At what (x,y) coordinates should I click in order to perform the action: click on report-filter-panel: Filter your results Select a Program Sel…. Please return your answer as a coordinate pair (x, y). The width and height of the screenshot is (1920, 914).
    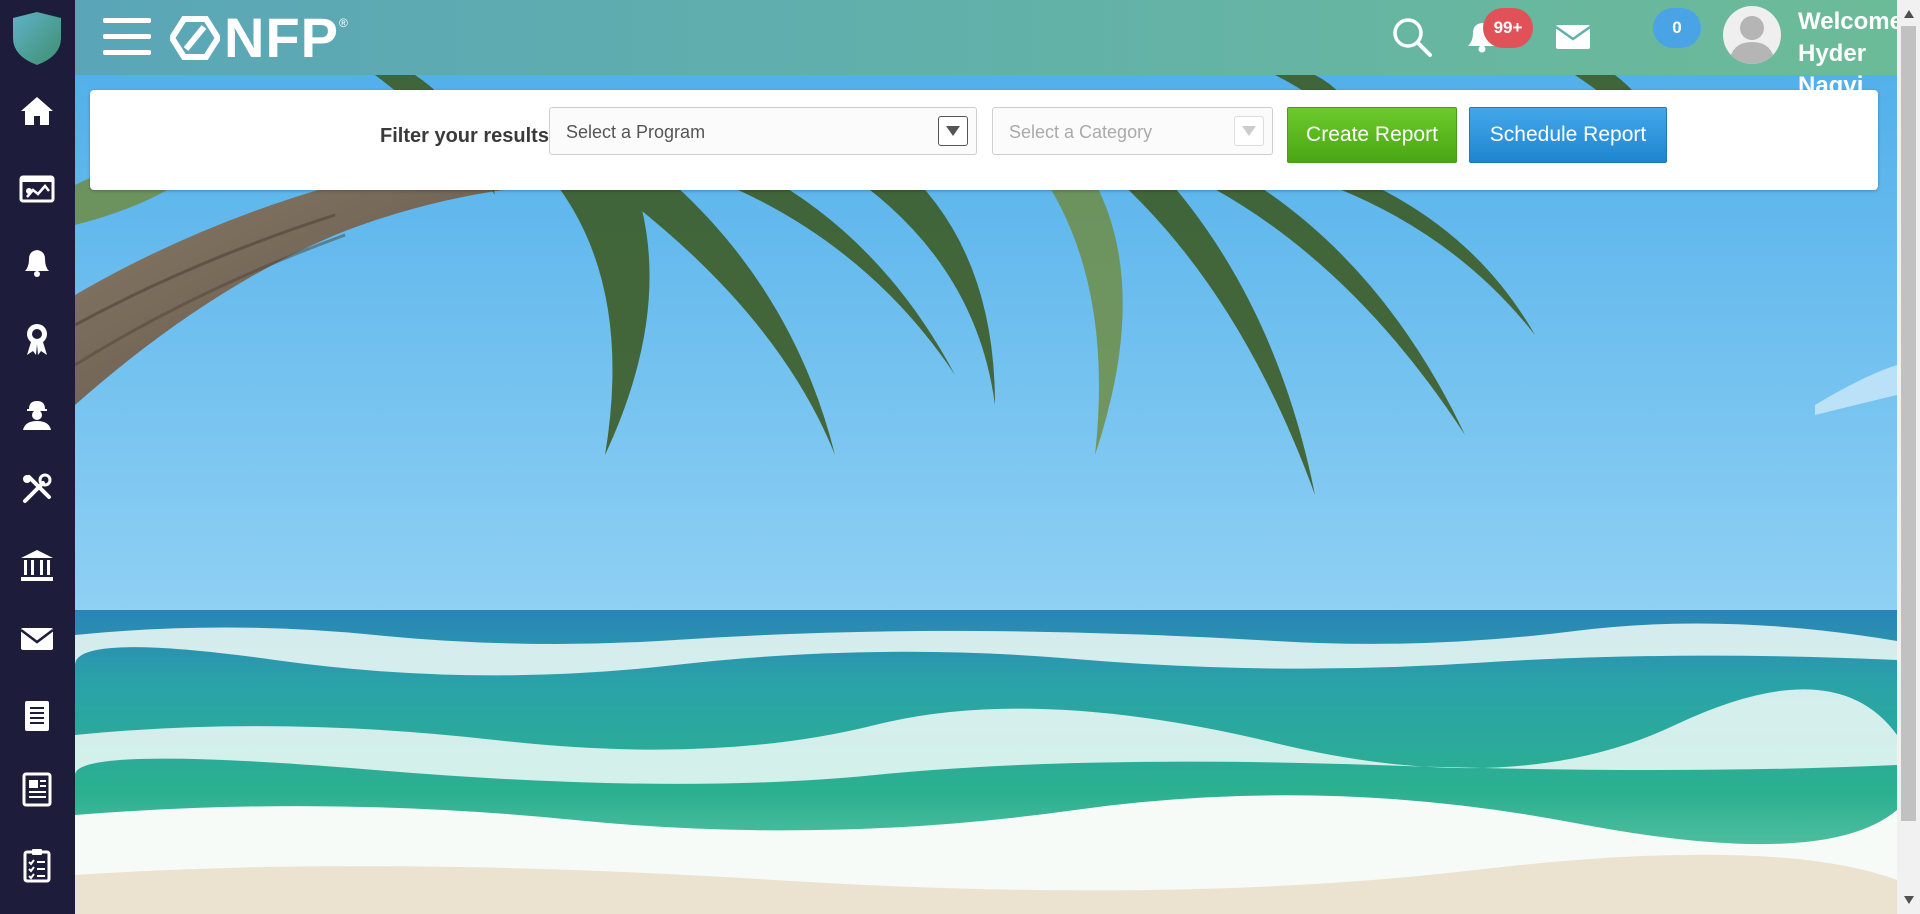
    Looking at the image, I should click on (984, 140).